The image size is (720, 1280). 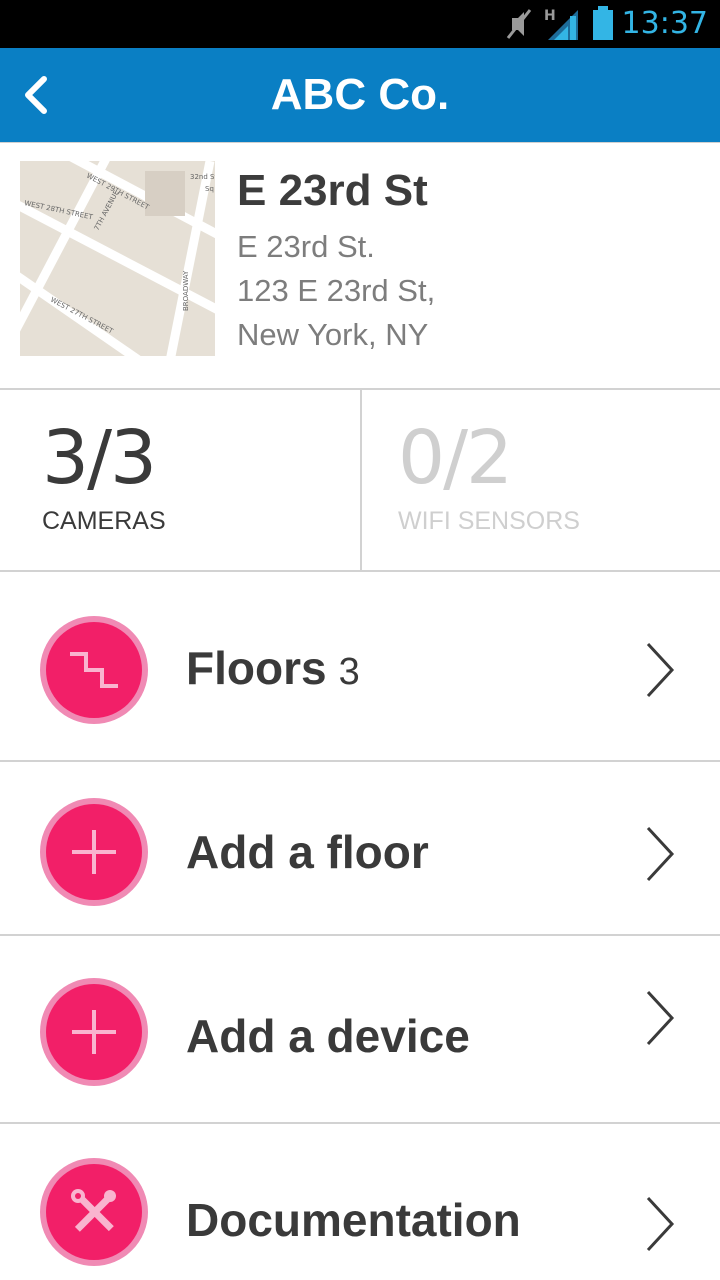 What do you see at coordinates (104, 521) in the screenshot?
I see `cameras-label: CAMERAS` at bounding box center [104, 521].